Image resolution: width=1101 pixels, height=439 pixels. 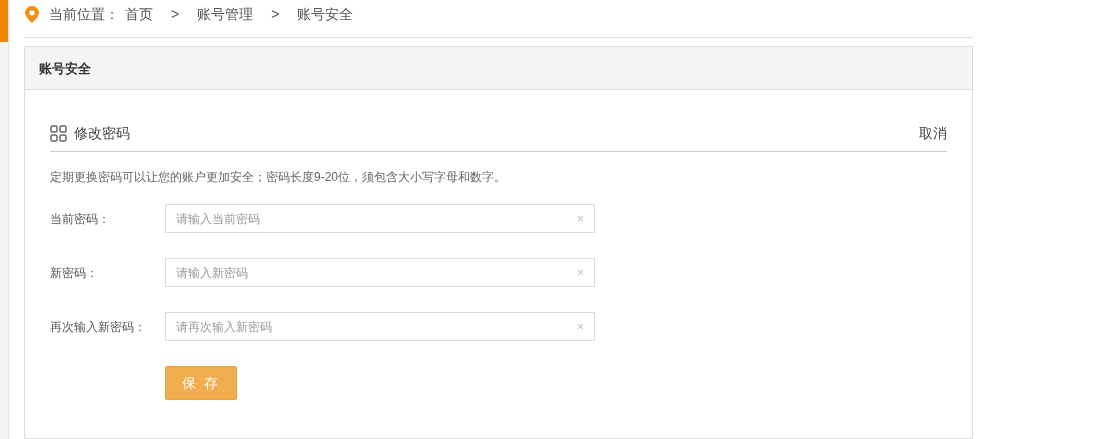 I want to click on description: 定期更换密码可以让您的账户更加安全；密码长度9-20位，须包含大小写字母和数字。, so click(x=279, y=178).